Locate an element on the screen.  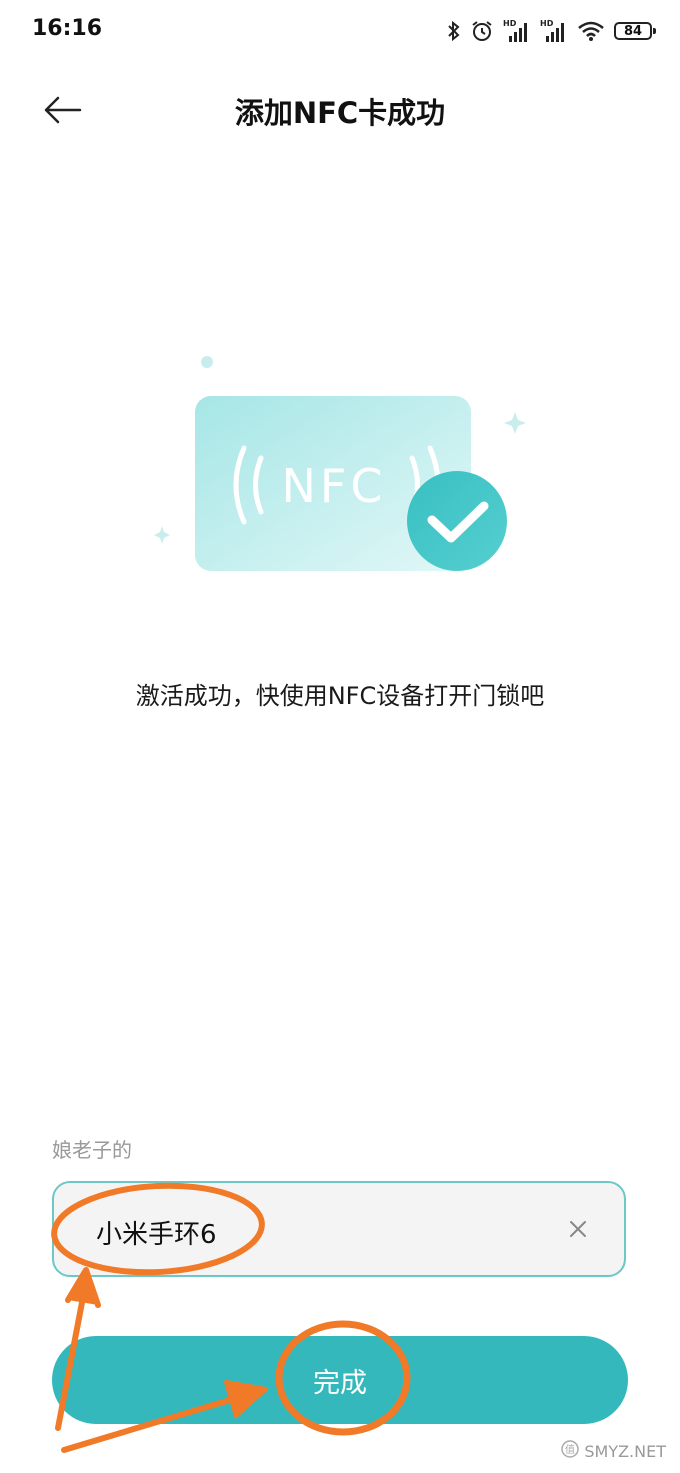
battery-level: 84 is located at coordinates (633, 31).